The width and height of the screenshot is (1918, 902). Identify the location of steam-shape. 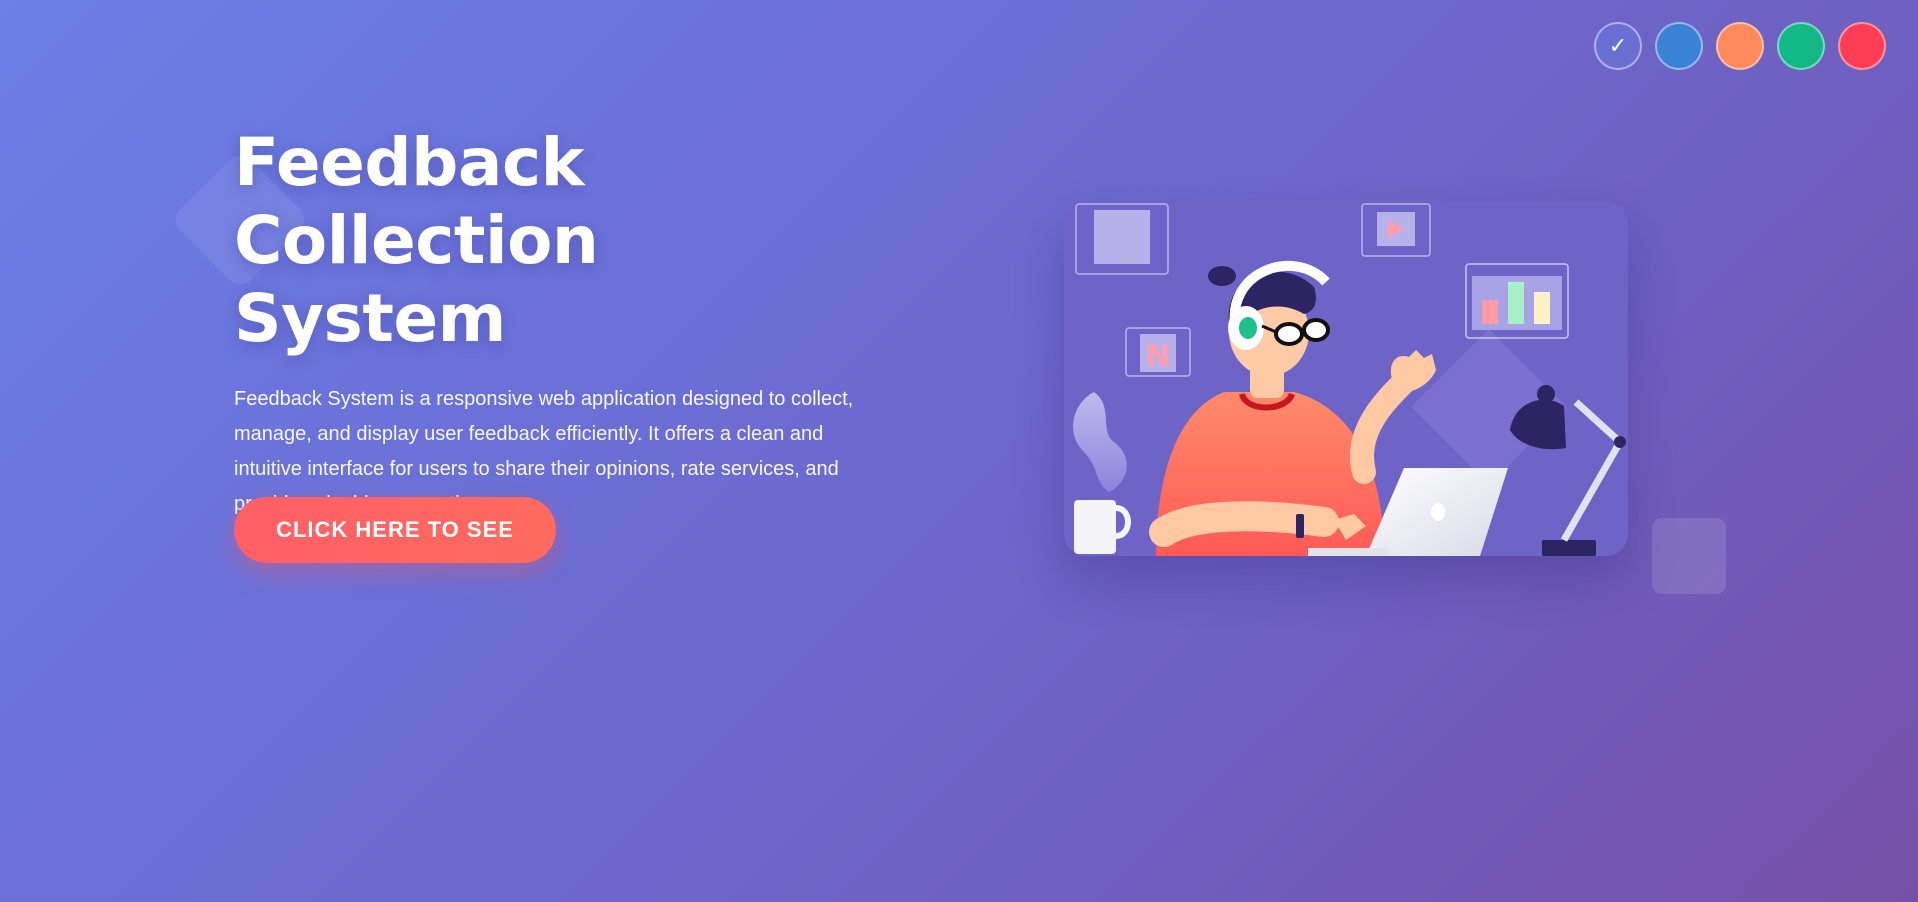
(1100, 442).